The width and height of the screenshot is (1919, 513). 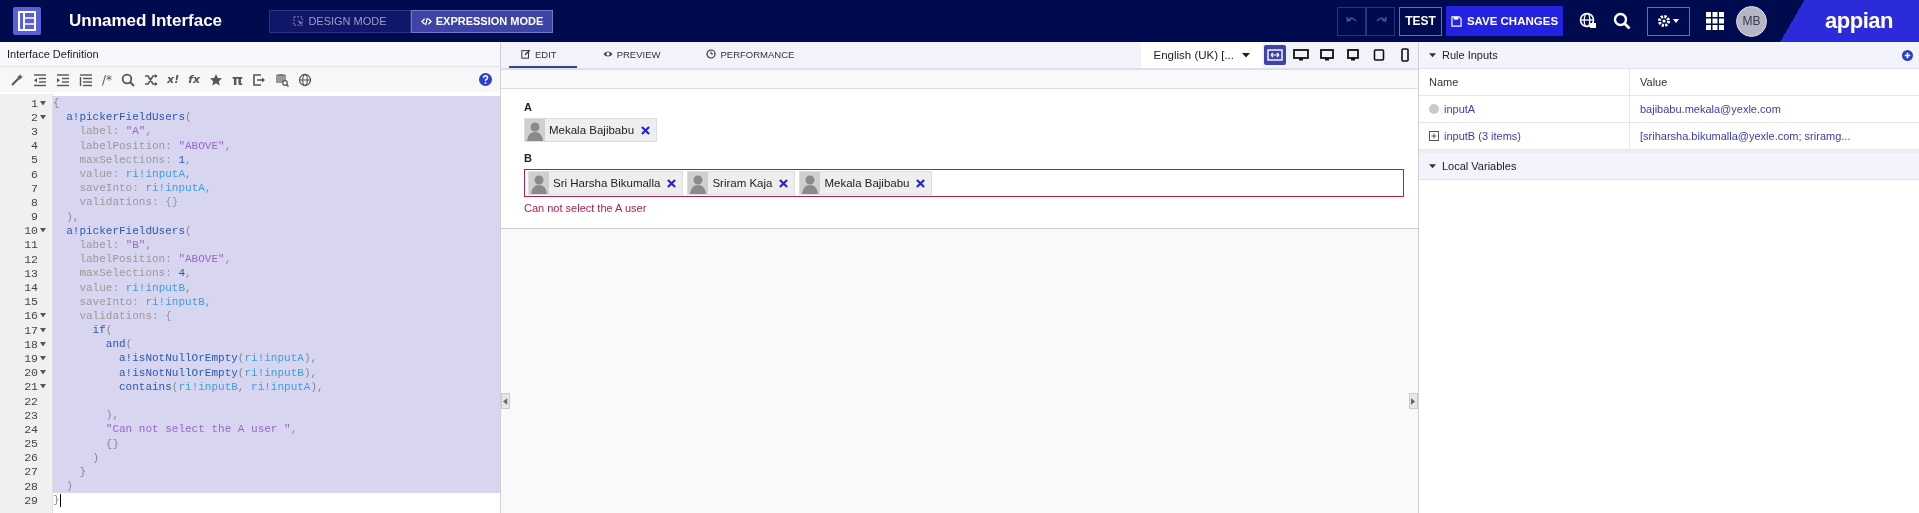 What do you see at coordinates (635, 55) in the screenshot?
I see `view-tab: PREVIEW` at bounding box center [635, 55].